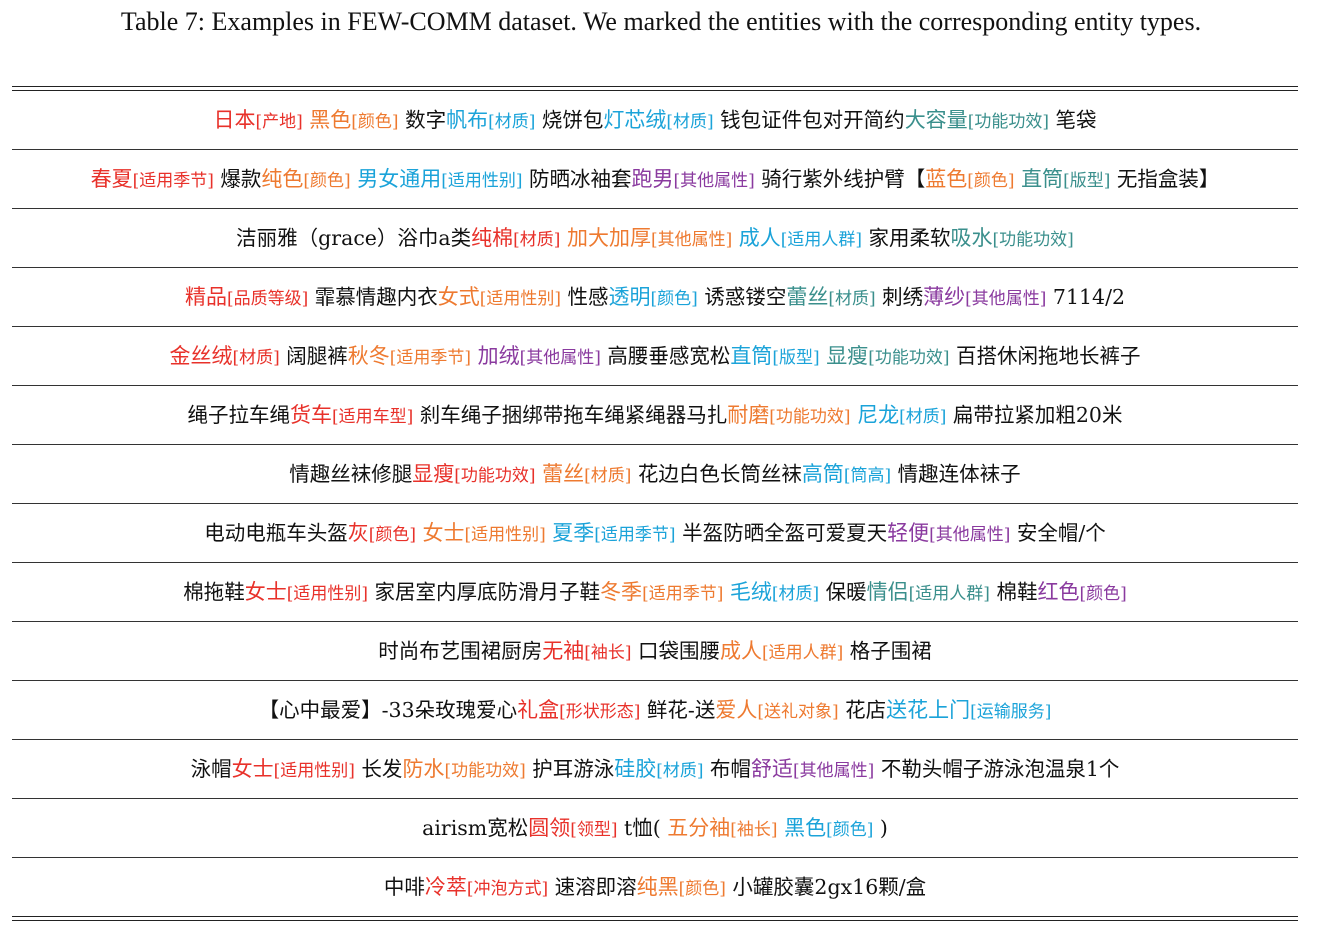 Image resolution: width=1322 pixels, height=942 pixels. What do you see at coordinates (600, 712) in the screenshot?
I see `entity-type-tag: [形状形态]` at bounding box center [600, 712].